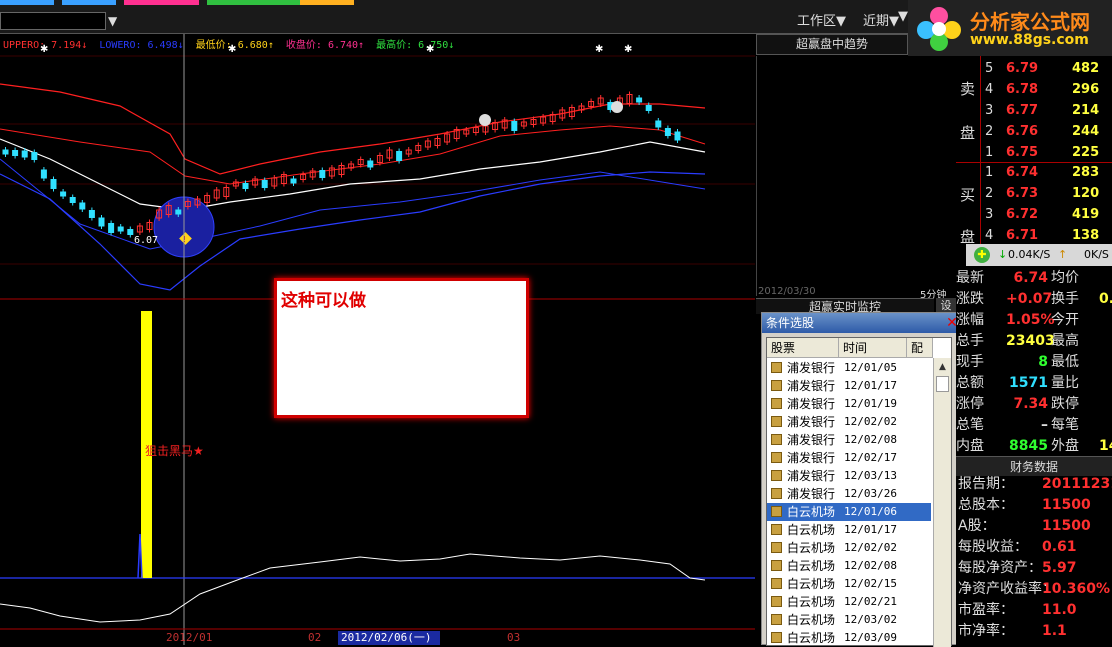  I want to click on signal-date: 12/01/17, so click(870, 385).